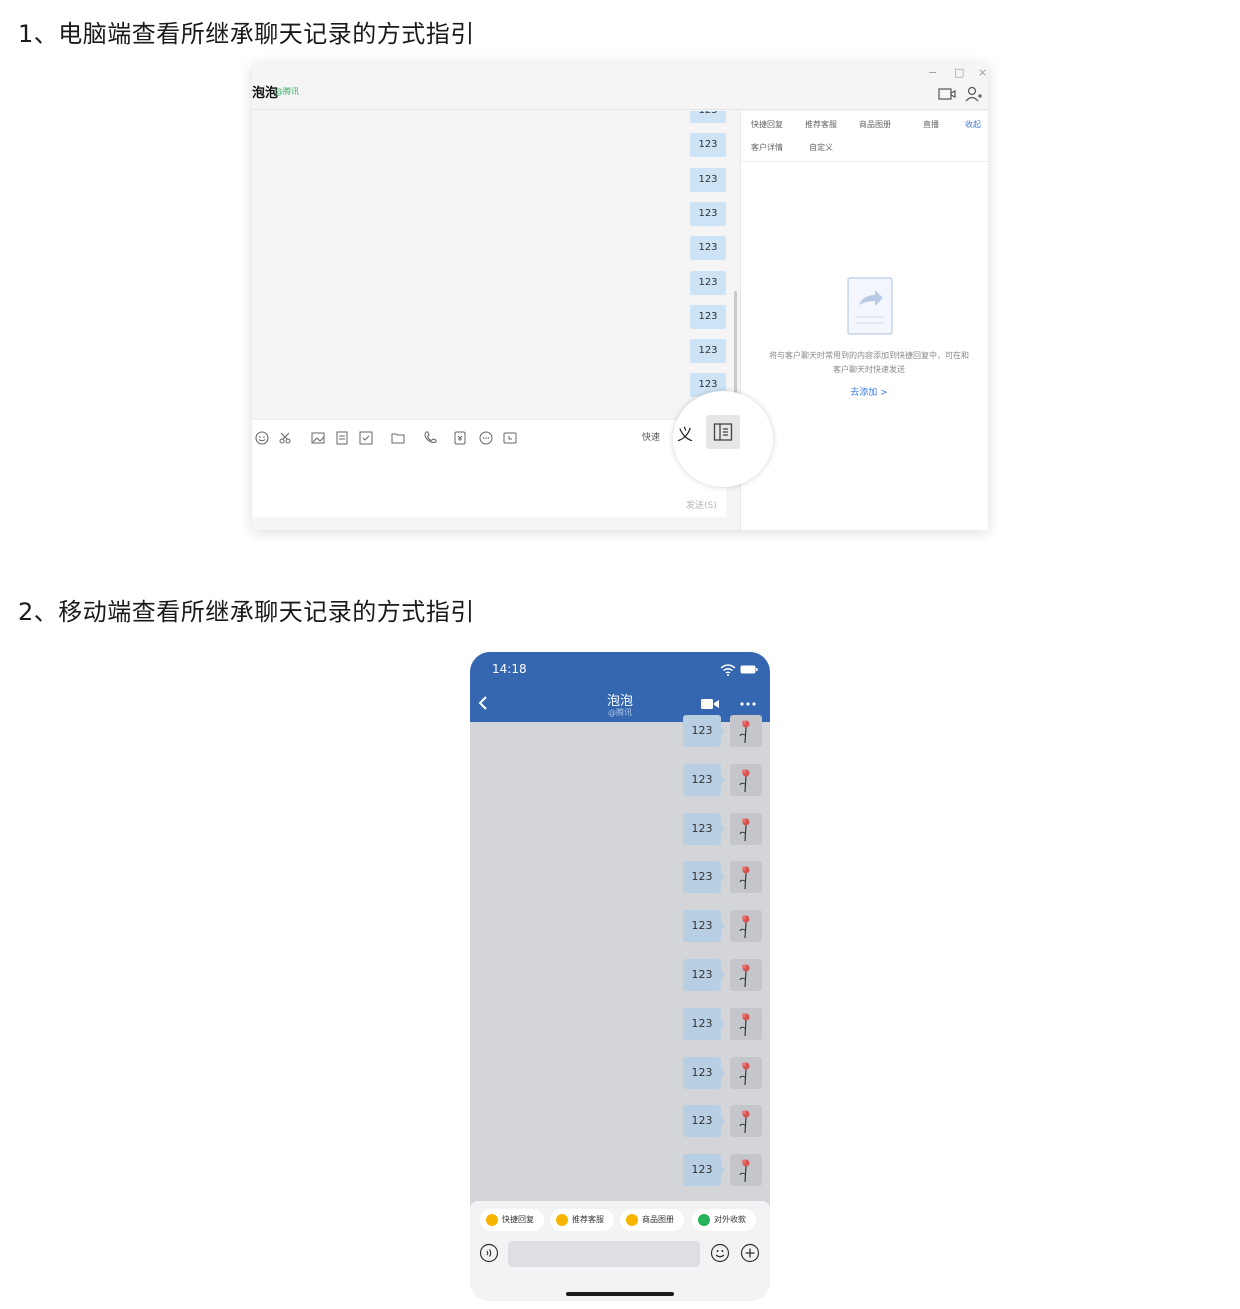  I want to click on more-icon, so click(486, 438).